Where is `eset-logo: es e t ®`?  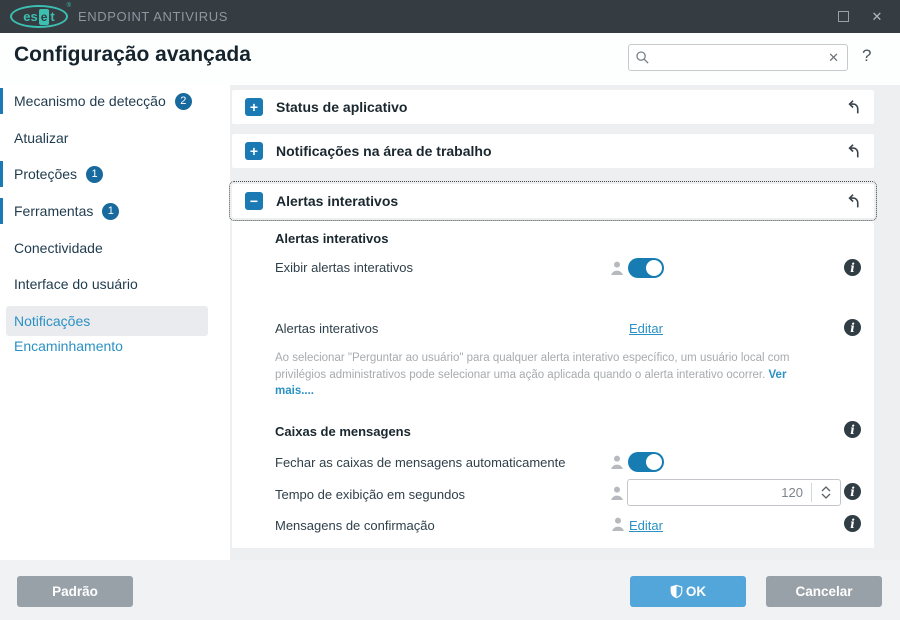 eset-logo: es e t ® is located at coordinates (40, 15).